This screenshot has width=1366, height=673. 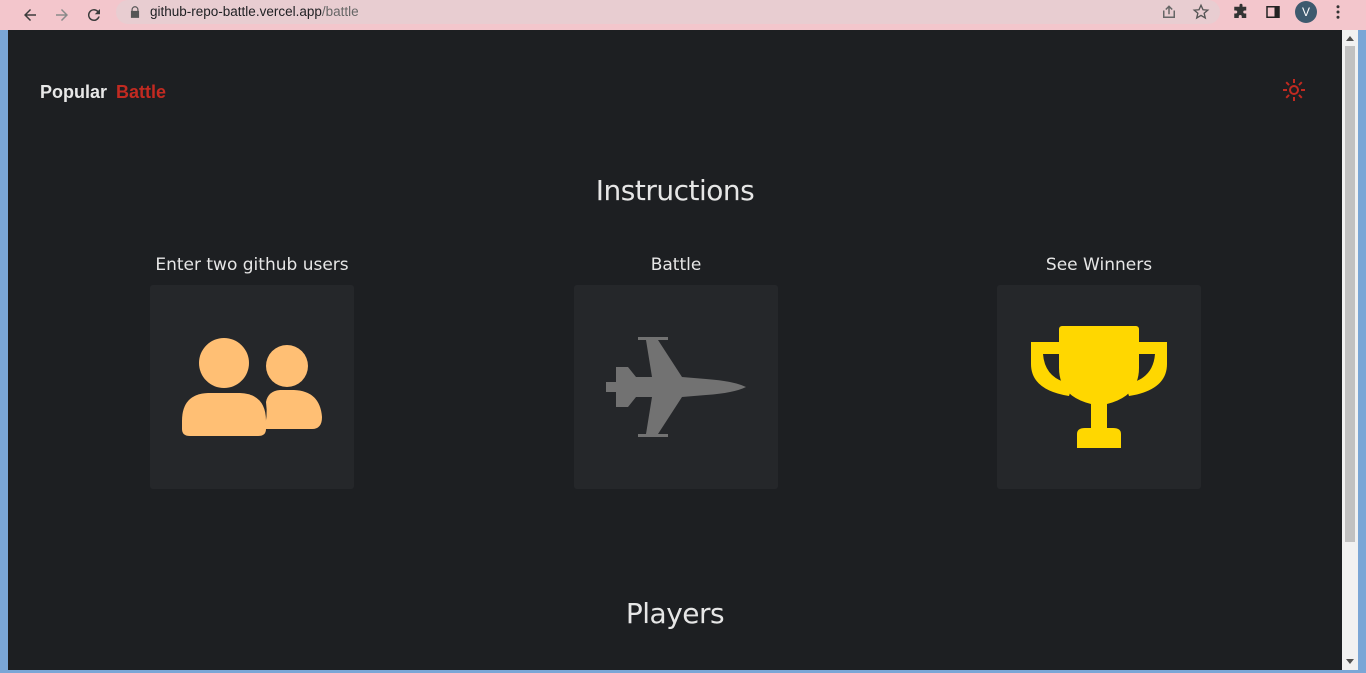 I want to click on reload-button, so click(x=94, y=15).